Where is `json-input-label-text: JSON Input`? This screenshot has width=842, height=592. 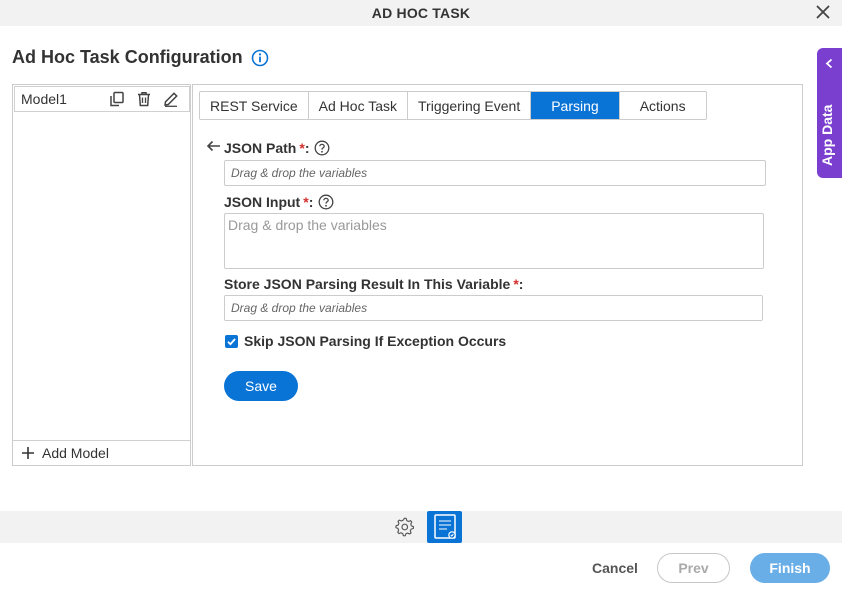 json-input-label-text: JSON Input is located at coordinates (262, 202).